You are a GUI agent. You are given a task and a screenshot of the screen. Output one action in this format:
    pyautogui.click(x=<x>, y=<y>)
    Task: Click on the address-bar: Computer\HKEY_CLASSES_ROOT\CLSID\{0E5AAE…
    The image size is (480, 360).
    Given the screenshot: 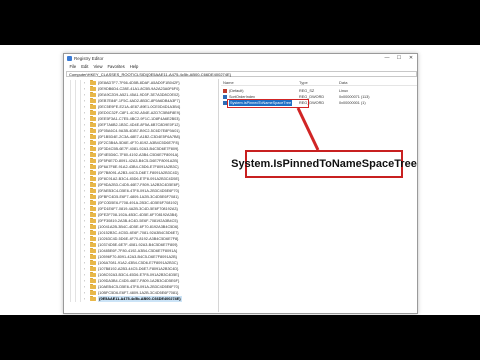 What is the action you would take?
    pyautogui.click(x=241, y=74)
    